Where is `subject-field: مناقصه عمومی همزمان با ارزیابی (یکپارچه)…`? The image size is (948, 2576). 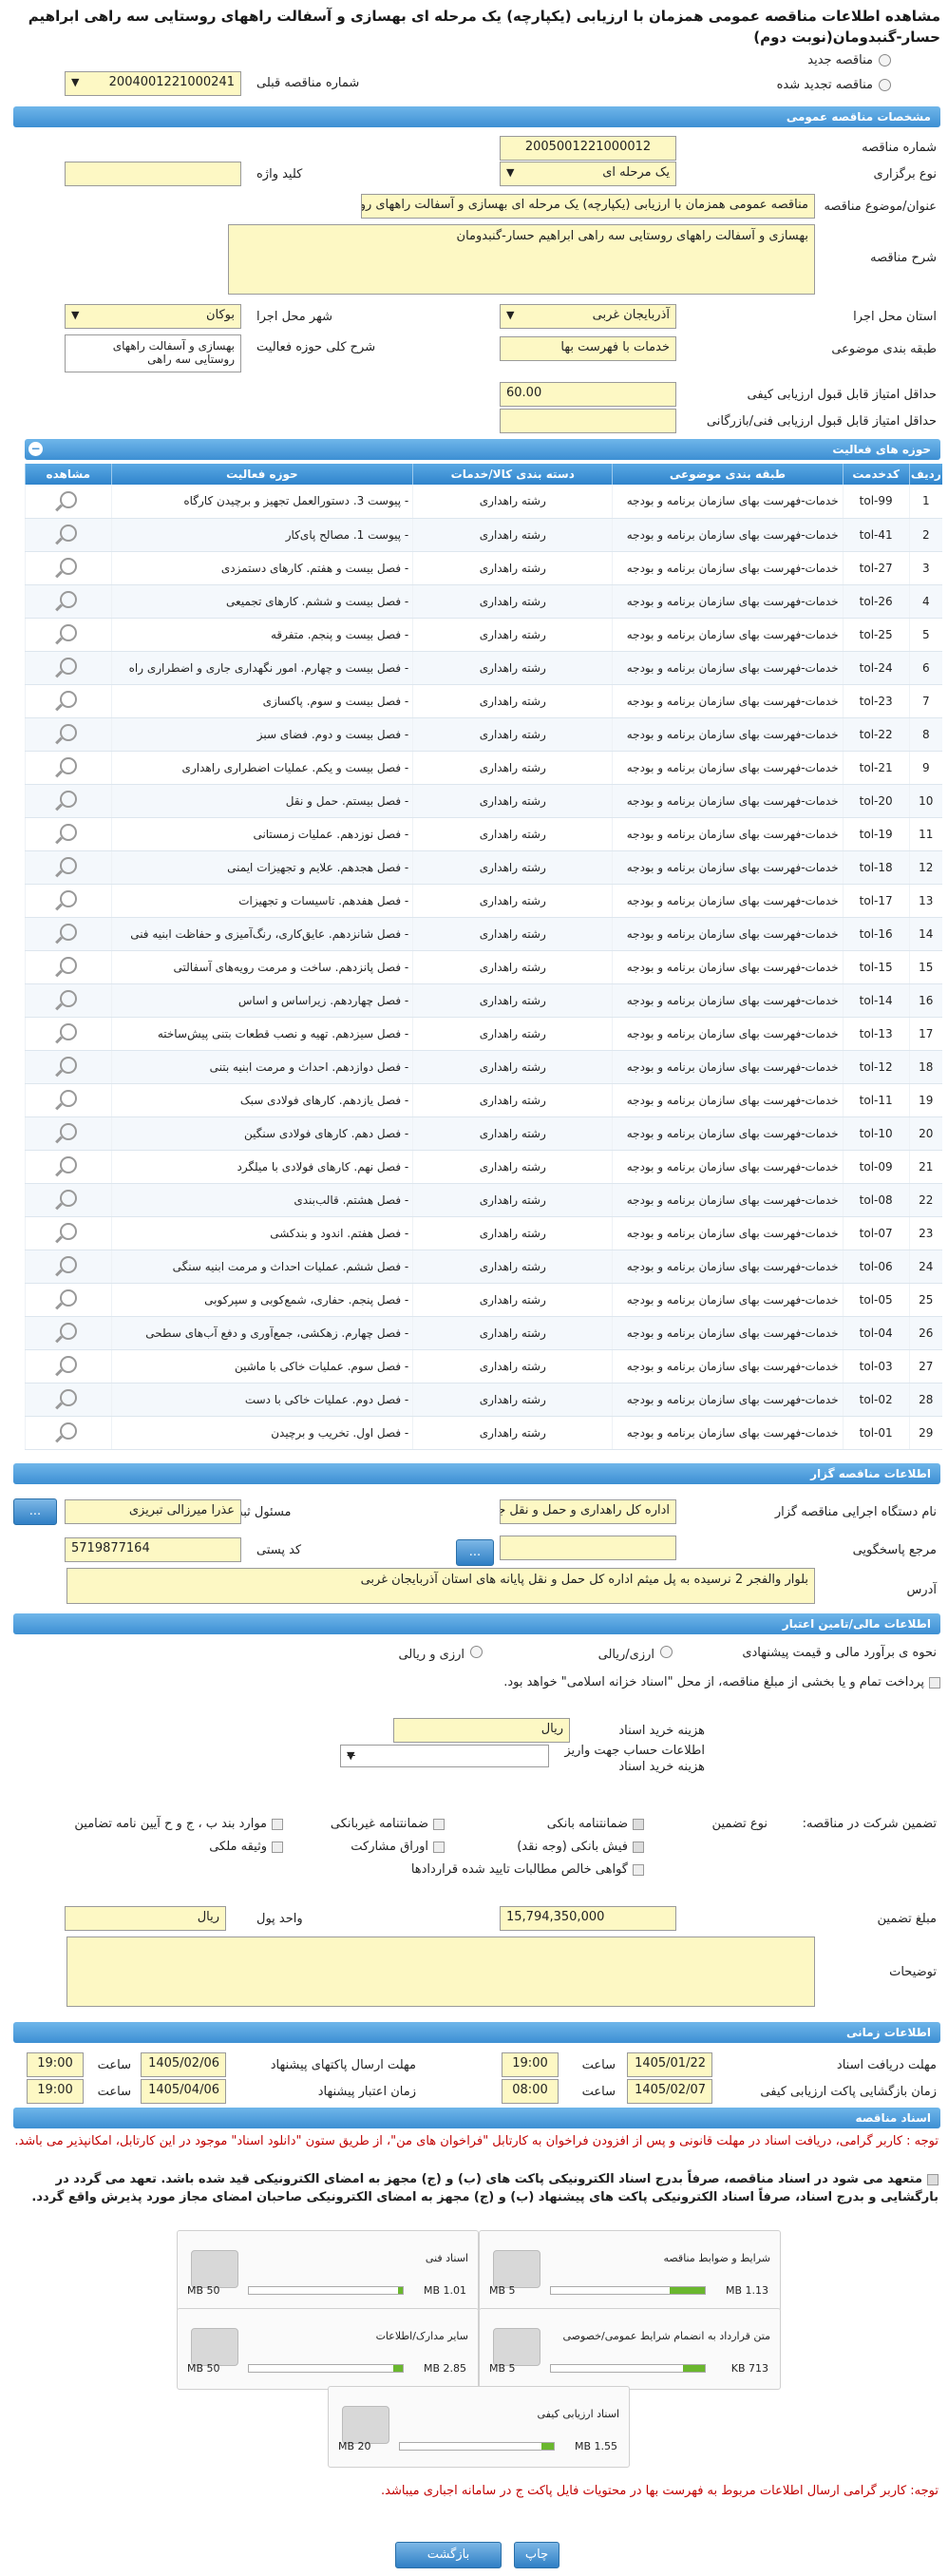 subject-field: مناقصه عمومی همزمان با ارزیابی (یکپارچه)… is located at coordinates (588, 206).